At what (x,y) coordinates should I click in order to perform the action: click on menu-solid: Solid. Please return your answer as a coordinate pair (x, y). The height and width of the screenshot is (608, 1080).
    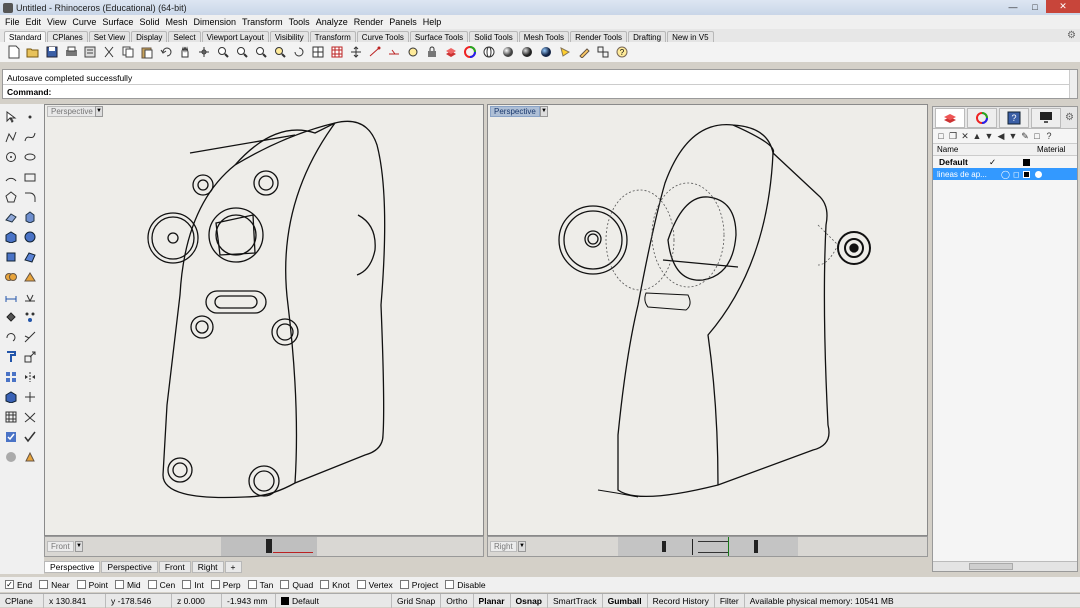
    Looking at the image, I should click on (149, 22).